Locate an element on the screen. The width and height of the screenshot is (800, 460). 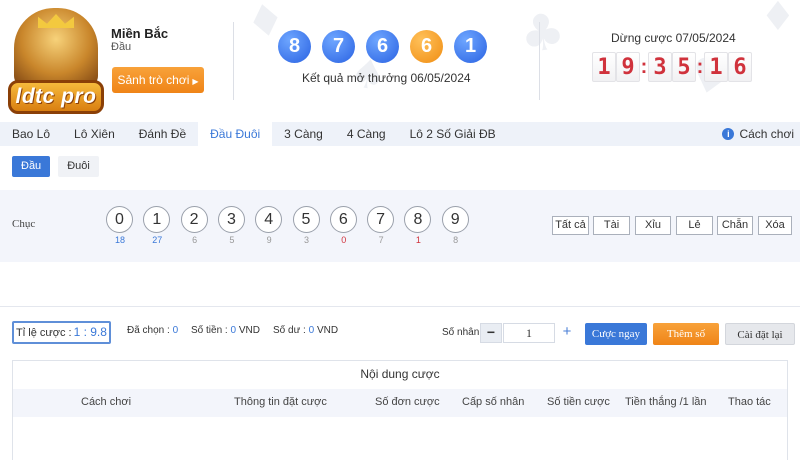
balance-label: Số dư : is located at coordinates (289, 330).